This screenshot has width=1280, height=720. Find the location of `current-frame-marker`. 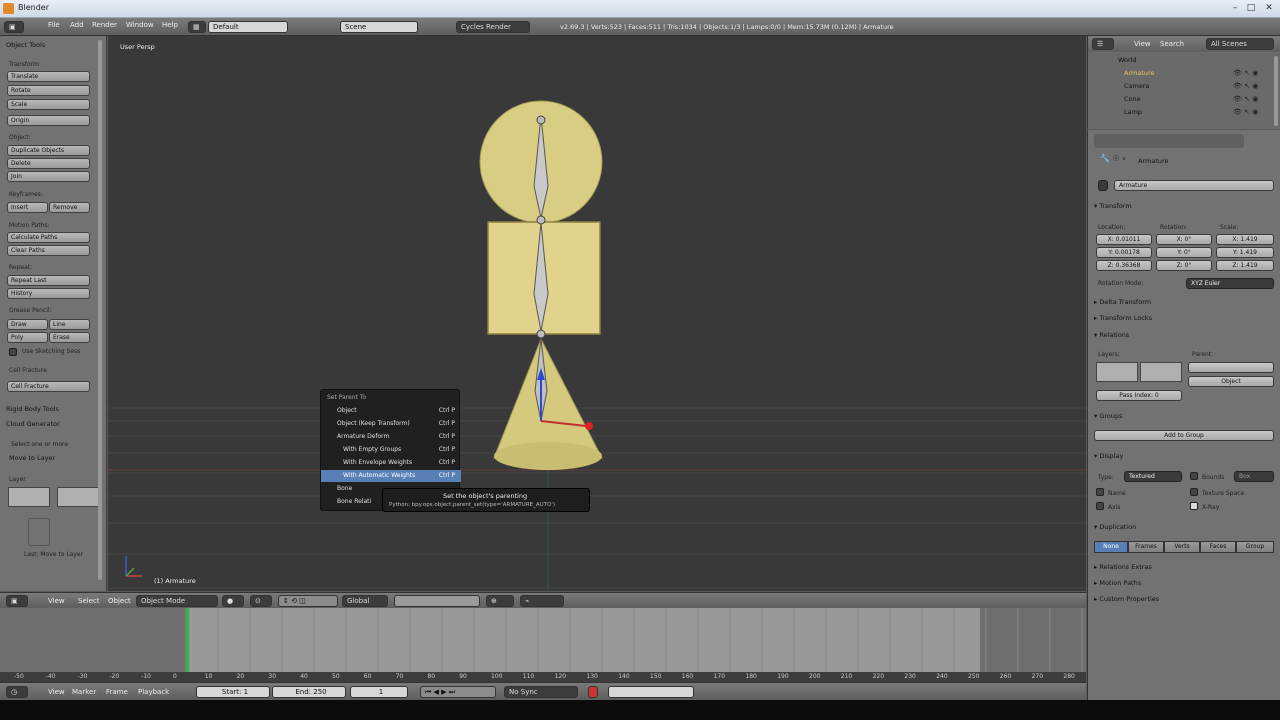

current-frame-marker is located at coordinates (187, 640).